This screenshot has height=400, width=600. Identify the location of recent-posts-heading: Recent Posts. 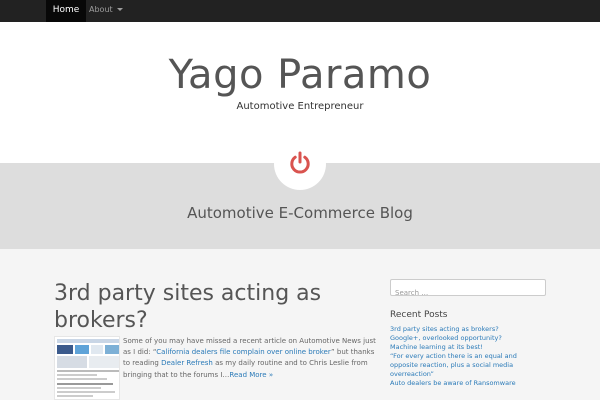
(419, 315).